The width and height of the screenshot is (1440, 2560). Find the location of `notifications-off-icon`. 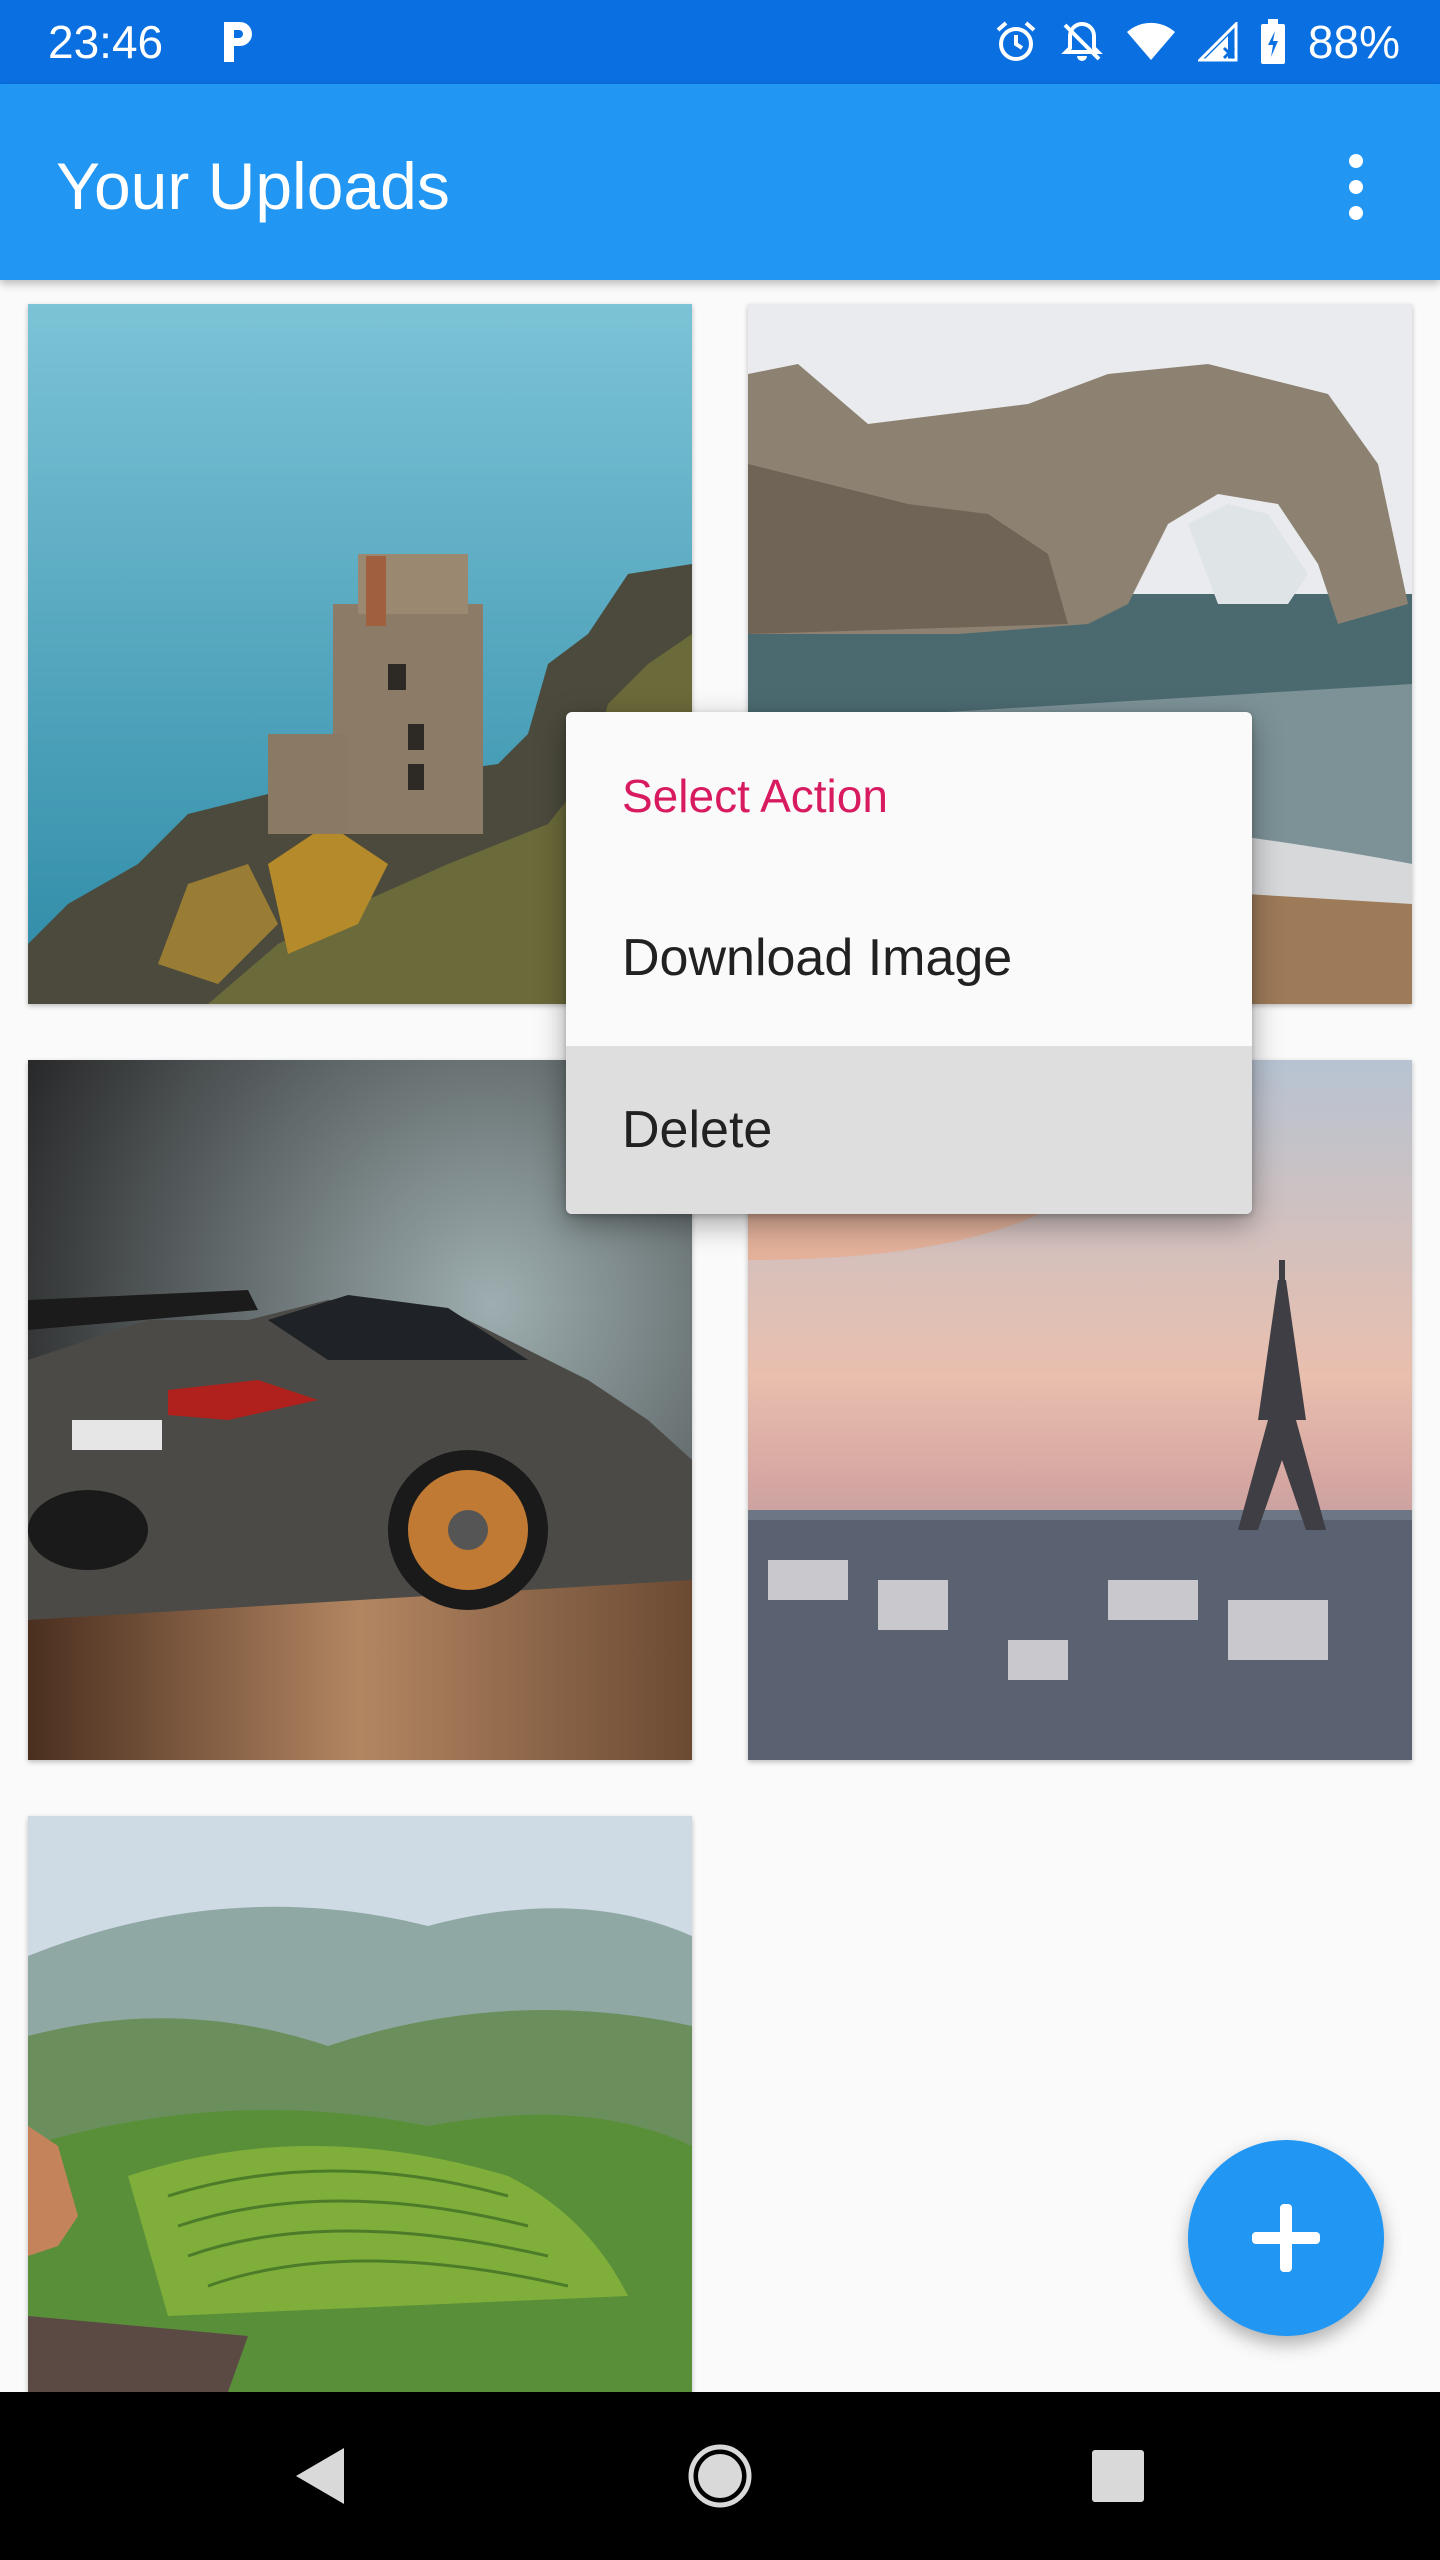

notifications-off-icon is located at coordinates (1082, 41).